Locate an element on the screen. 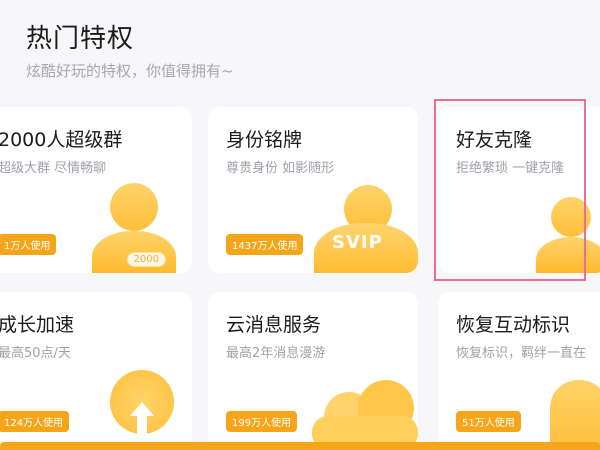 The width and height of the screenshot is (600, 450). card-title: 云消息服务 is located at coordinates (274, 325).